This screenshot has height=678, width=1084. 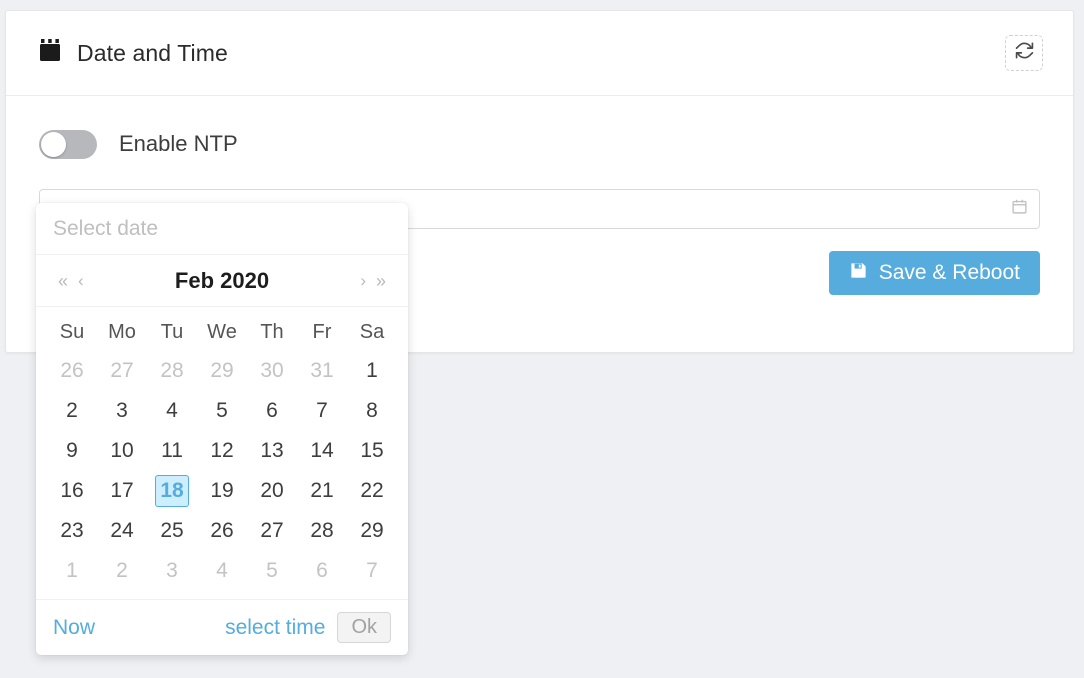 I want to click on enable-ntp-toggle, so click(x=68, y=144).